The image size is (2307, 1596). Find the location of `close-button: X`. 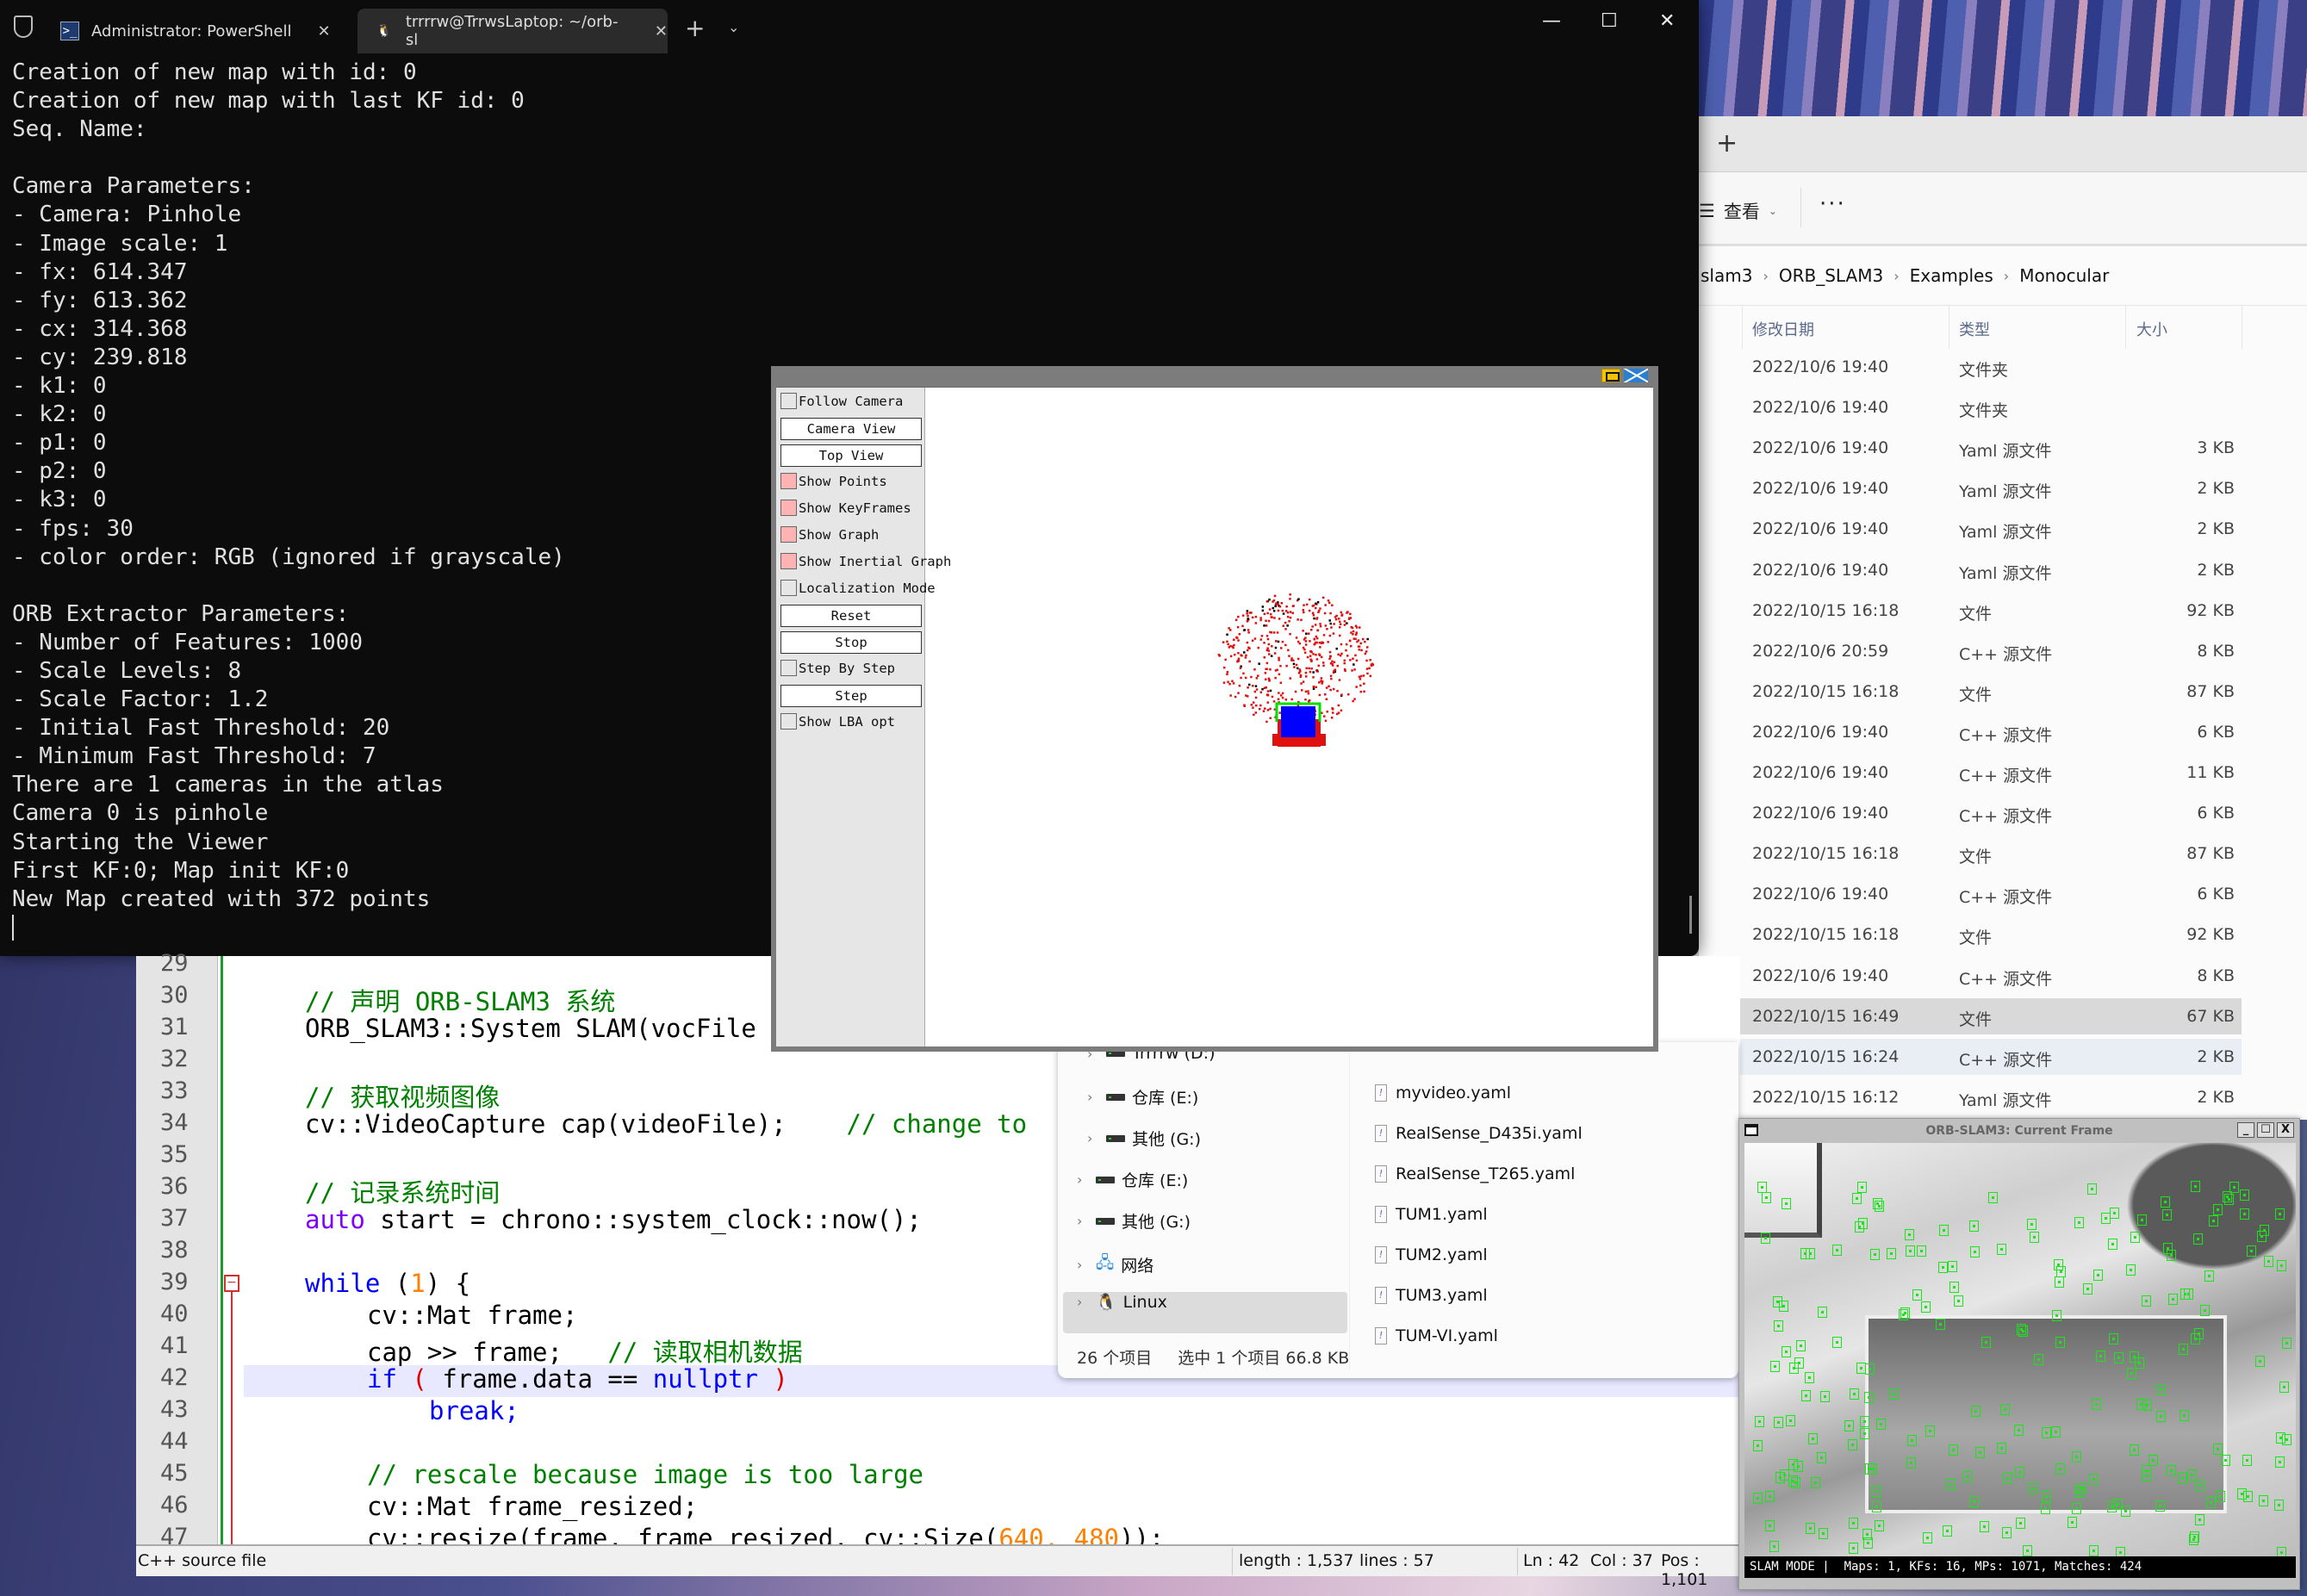

close-button: X is located at coordinates (2285, 1130).